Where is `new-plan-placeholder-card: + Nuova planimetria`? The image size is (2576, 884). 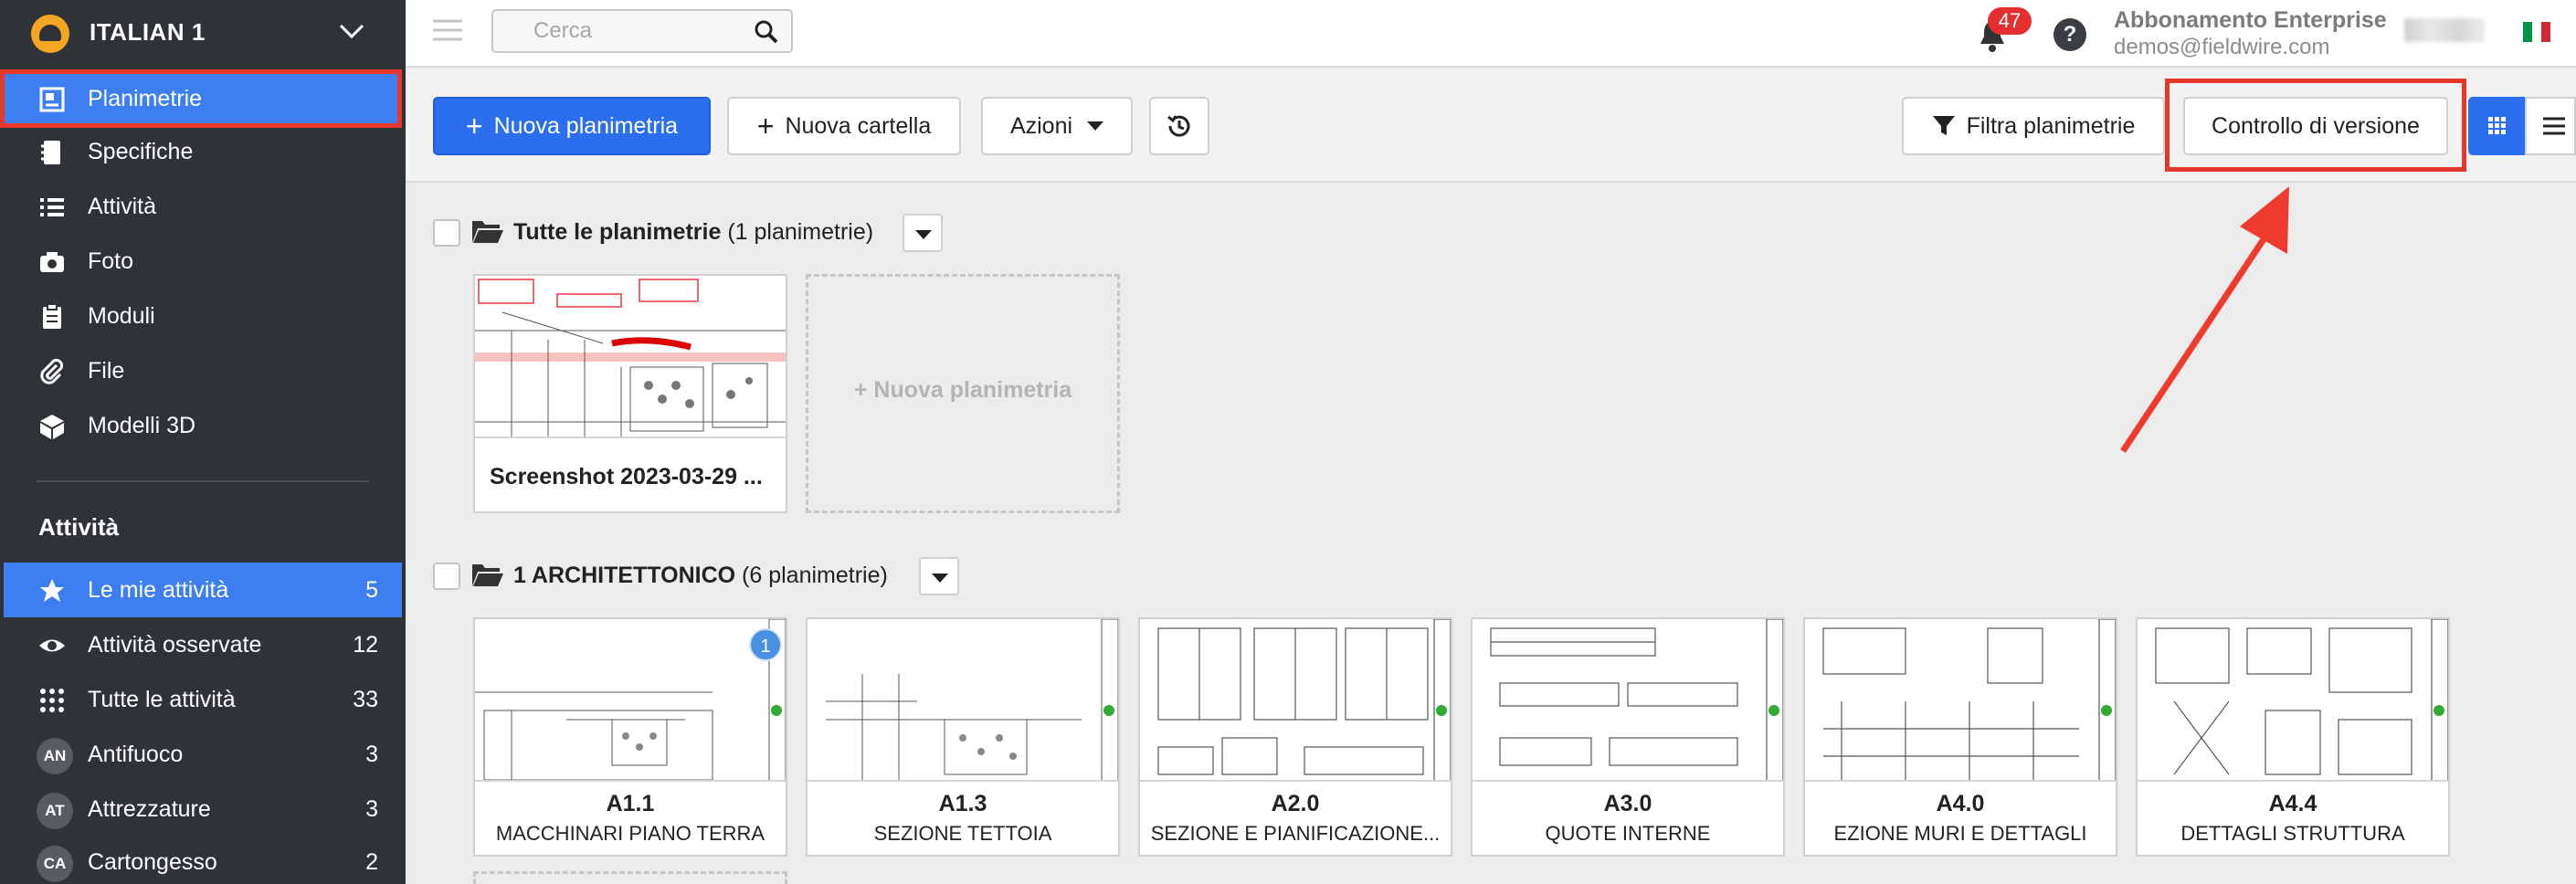 new-plan-placeholder-card: + Nuova planimetria is located at coordinates (963, 393).